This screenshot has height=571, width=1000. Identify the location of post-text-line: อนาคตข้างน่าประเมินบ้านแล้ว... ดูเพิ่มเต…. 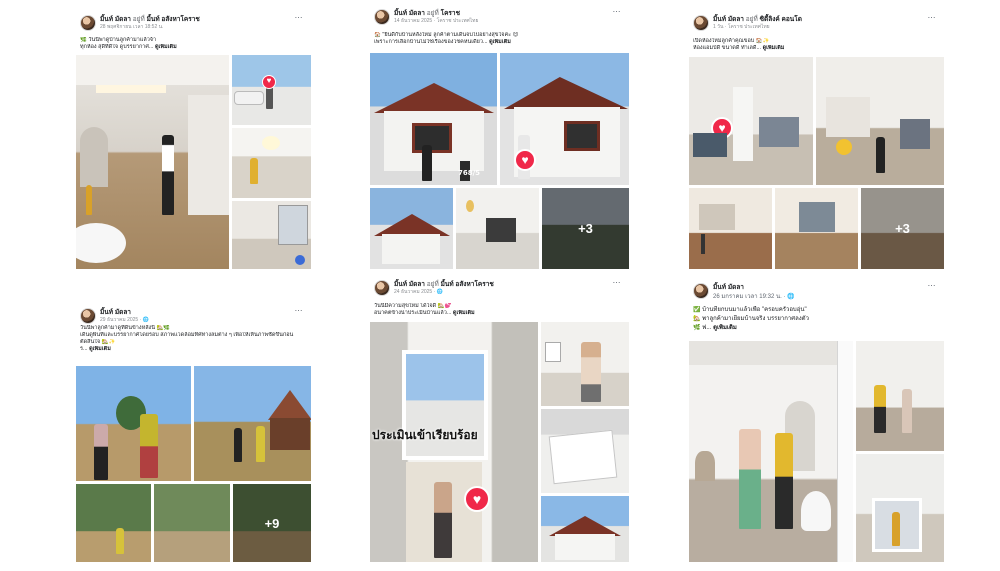
(424, 313).